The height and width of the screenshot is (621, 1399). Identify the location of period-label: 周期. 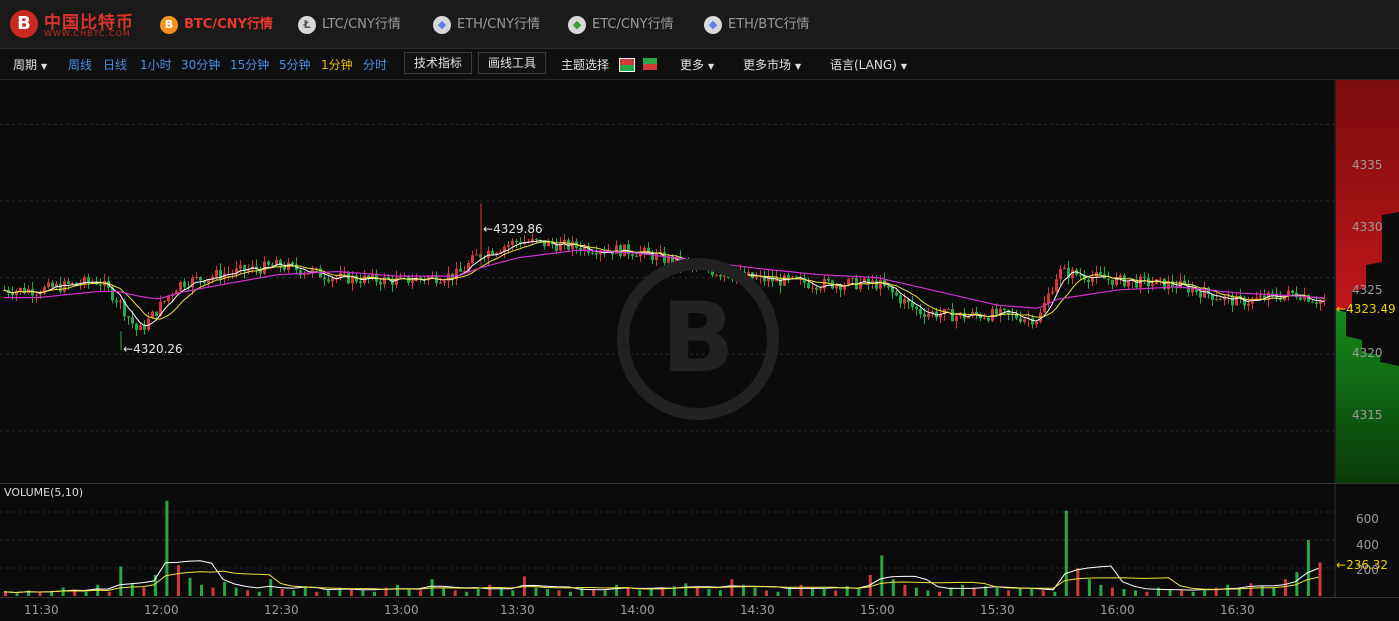
(25, 65).